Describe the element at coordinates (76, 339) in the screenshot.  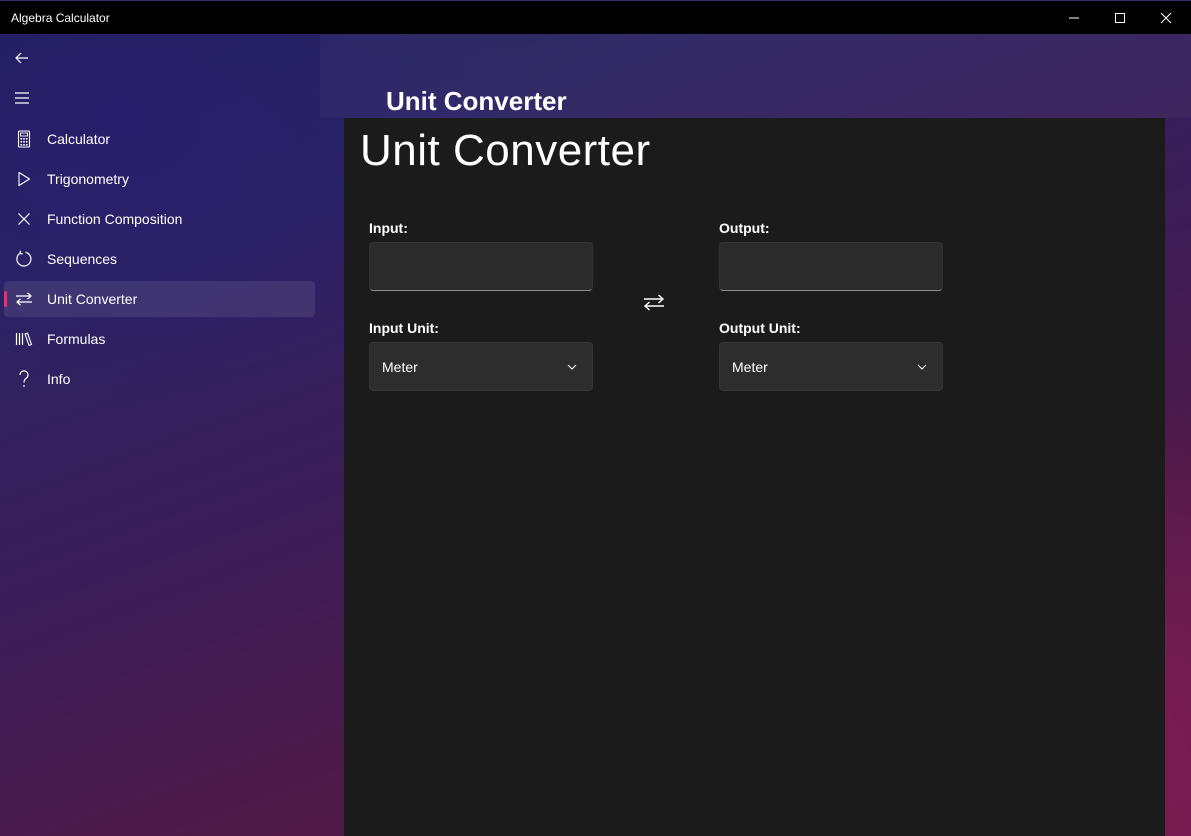
I see `nav-label-formulas: Formulas` at that location.